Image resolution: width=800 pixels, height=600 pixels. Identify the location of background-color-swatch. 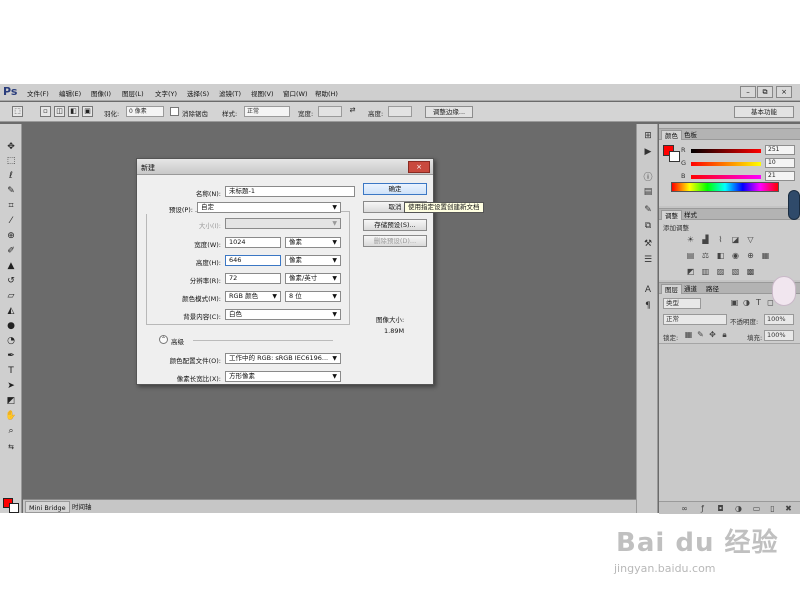
(14, 508).